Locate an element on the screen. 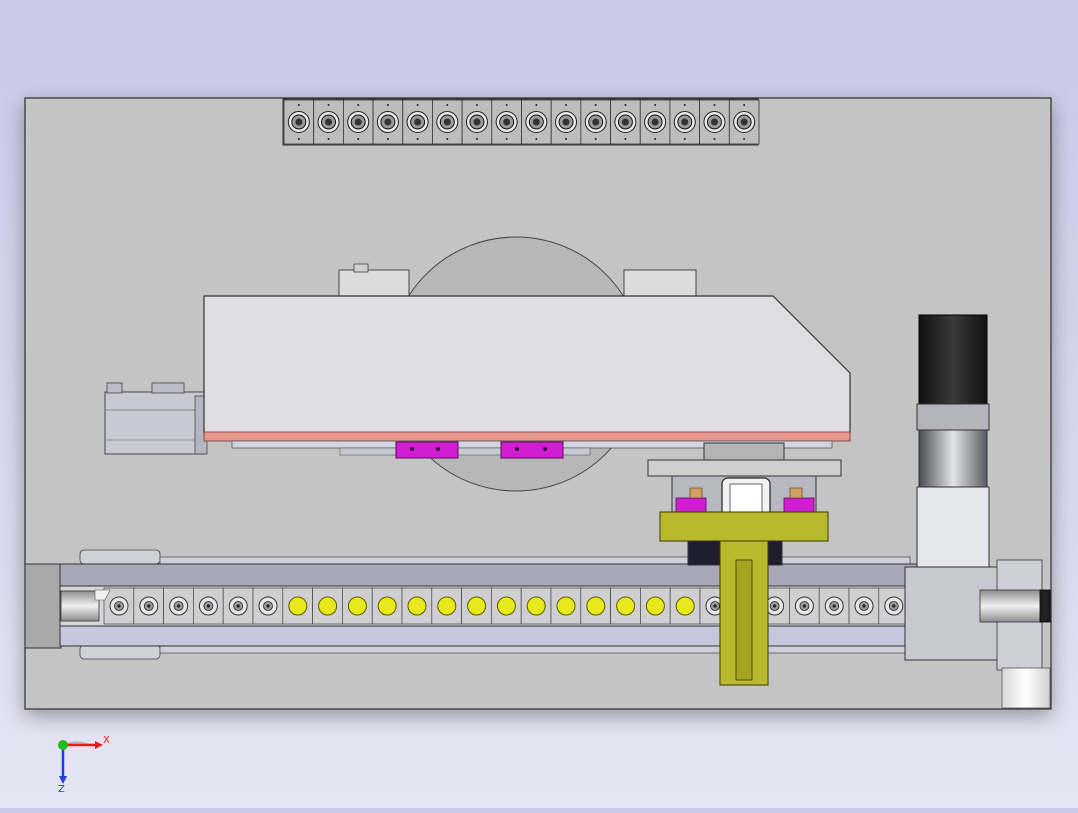 Image resolution: width=1078 pixels, height=813 pixels. y-axis-dot is located at coordinates (63, 745).